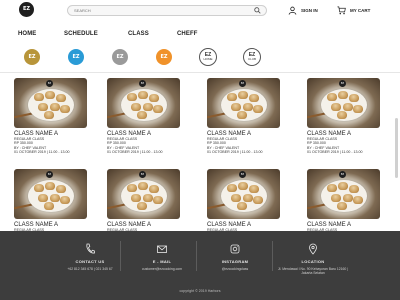  What do you see at coordinates (90, 261) in the screenshot?
I see `contact-title: CONTACT US` at bounding box center [90, 261].